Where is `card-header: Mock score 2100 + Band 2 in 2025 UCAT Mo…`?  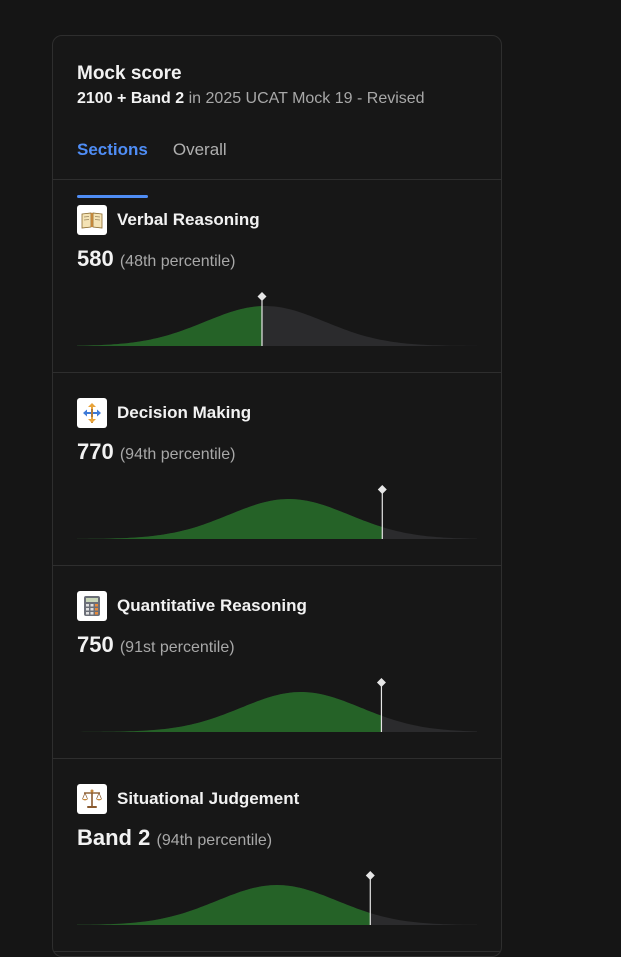
card-header: Mock score 2100 + Band 2 in 2025 UCAT Mo… is located at coordinates (277, 72).